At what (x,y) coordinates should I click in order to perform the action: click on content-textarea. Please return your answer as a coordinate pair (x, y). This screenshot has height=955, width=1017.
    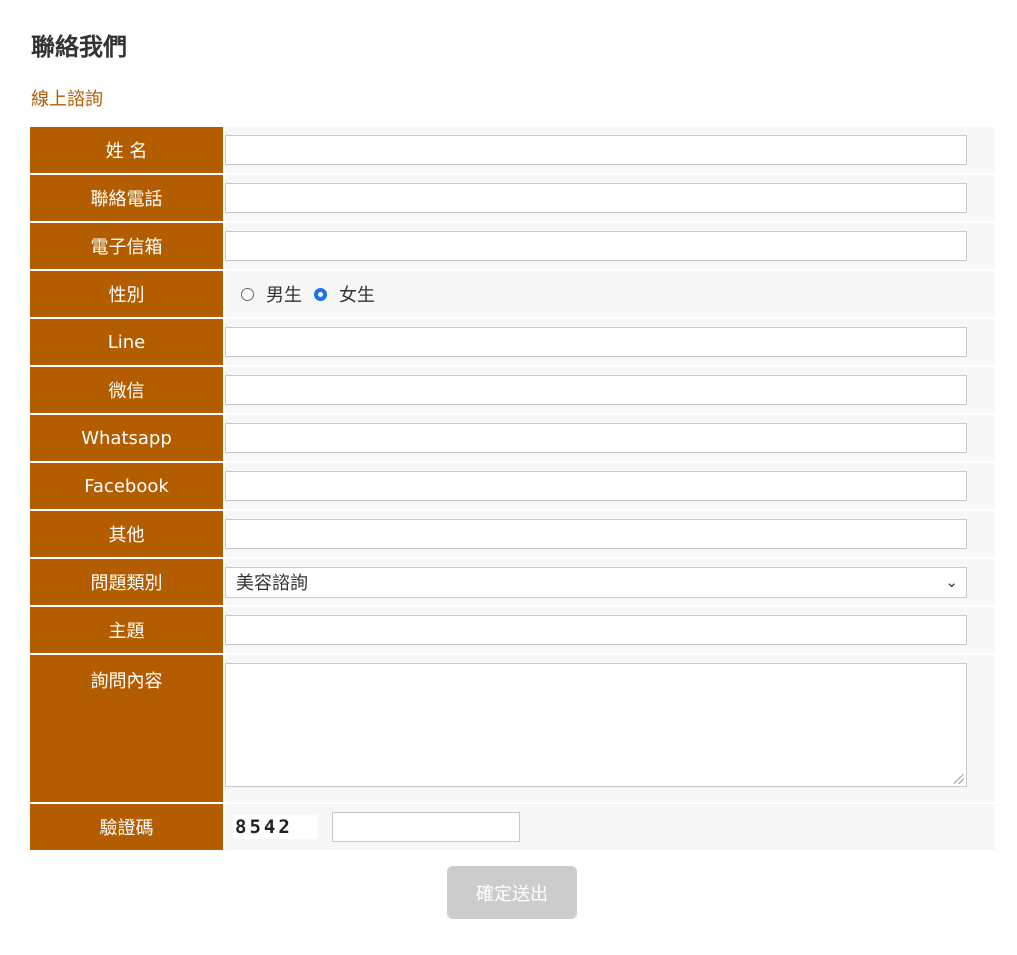
    Looking at the image, I should click on (596, 725).